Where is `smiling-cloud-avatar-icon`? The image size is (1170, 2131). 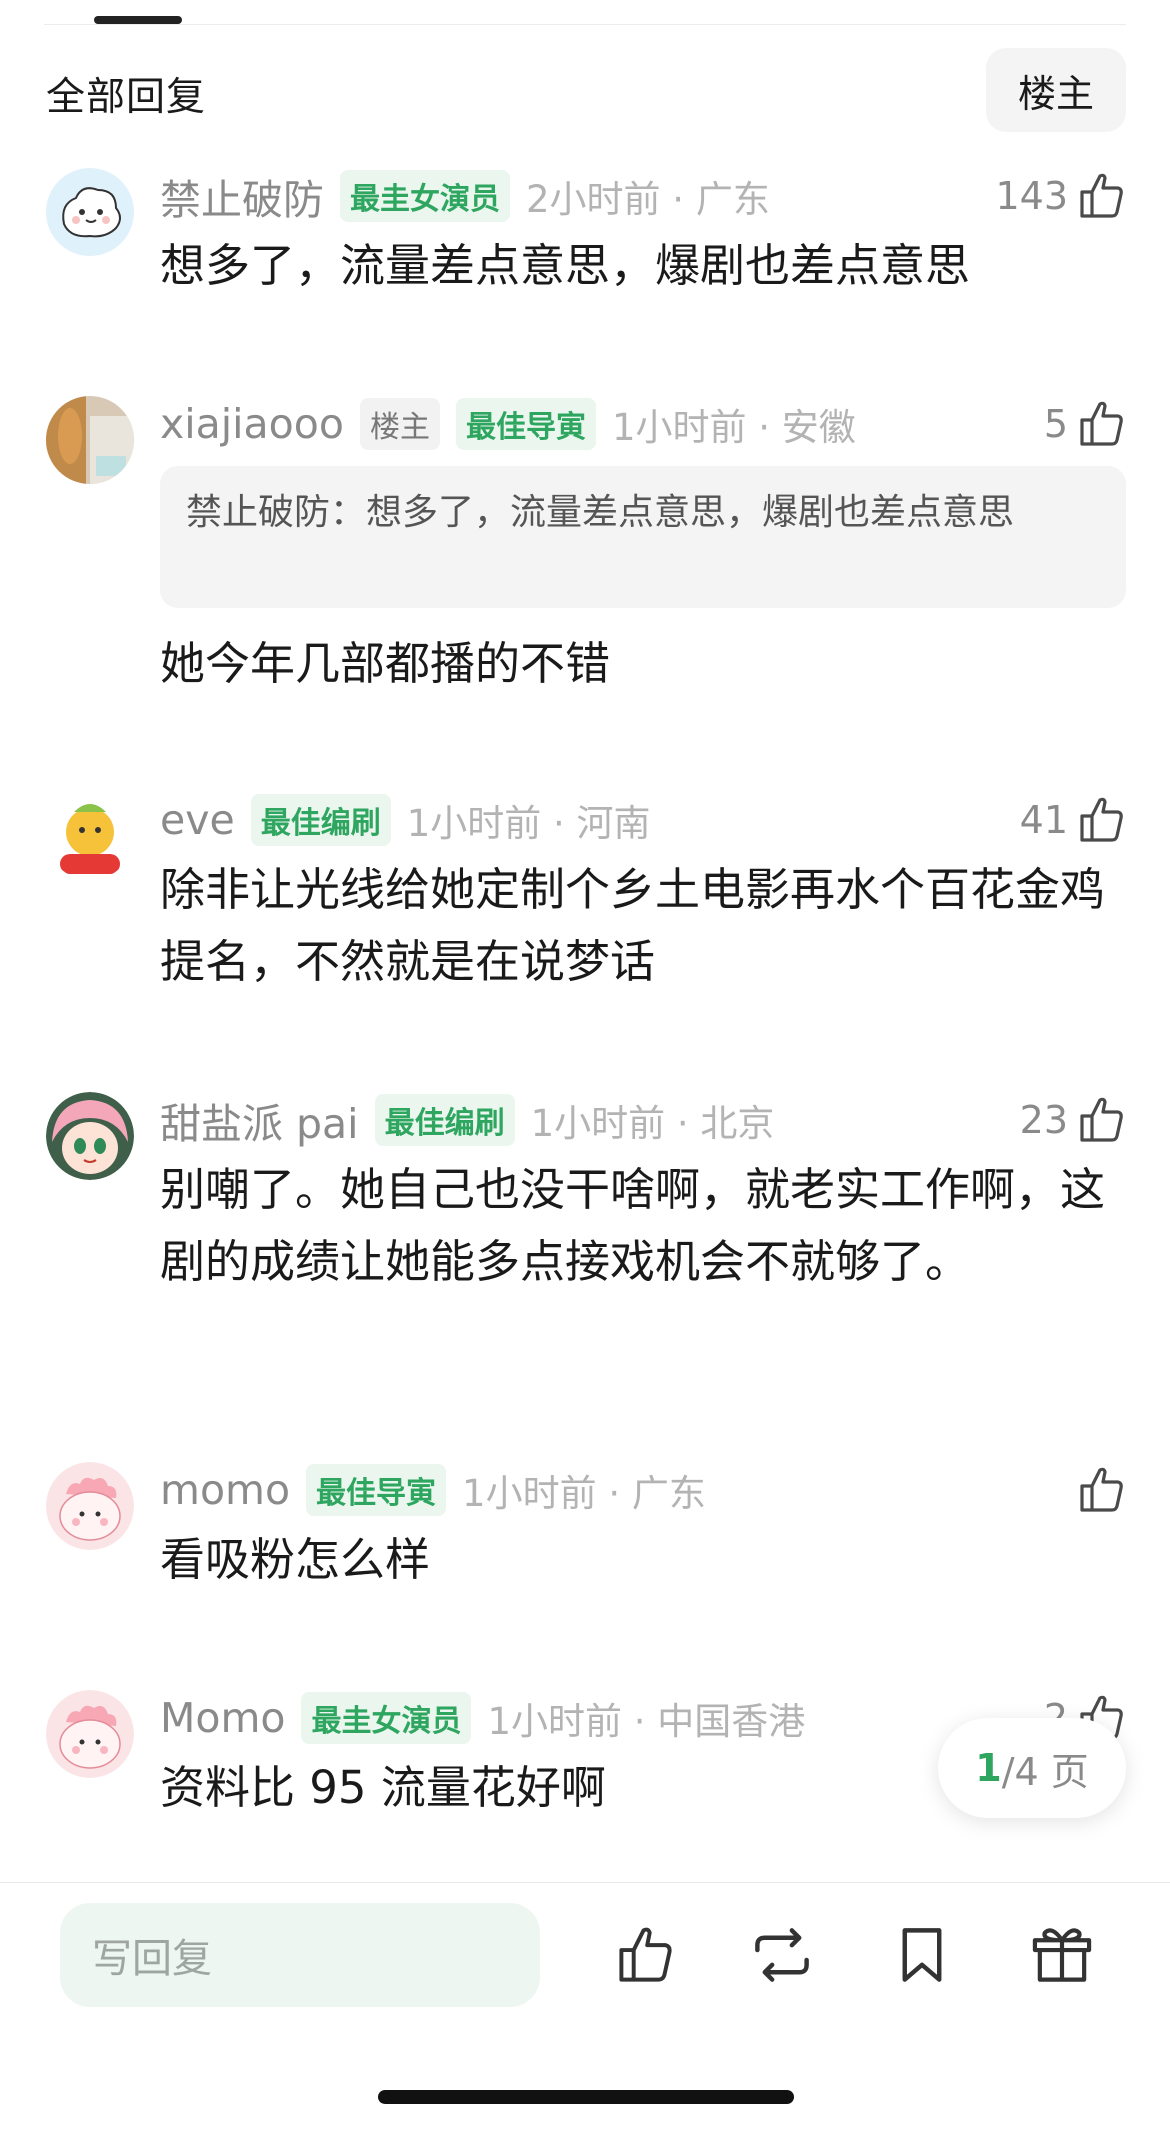
smiling-cloud-avatar-icon is located at coordinates (90, 212).